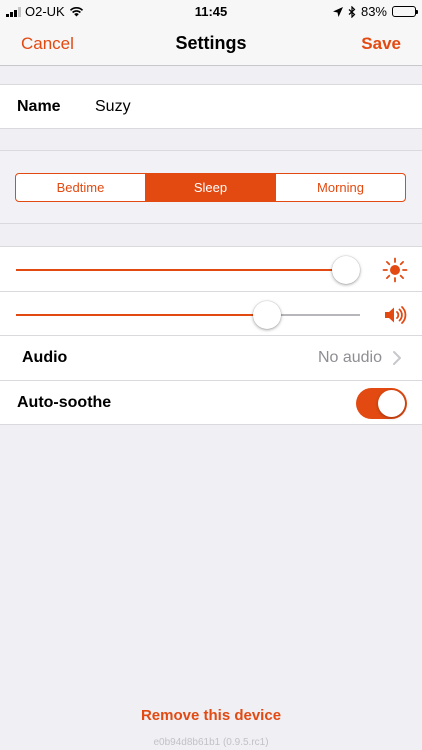 The height and width of the screenshot is (750, 422). What do you see at coordinates (45, 357) in the screenshot?
I see `audio-label: Audio` at bounding box center [45, 357].